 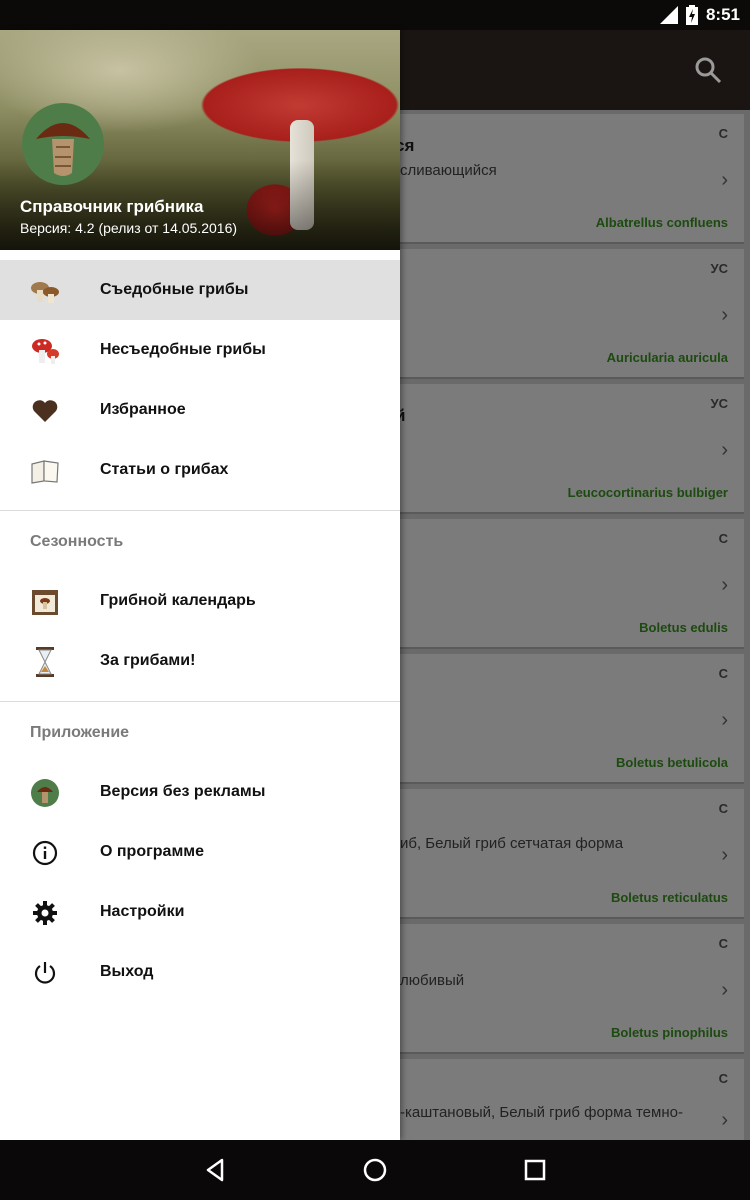 I want to click on menu-item-edible: Съедобные грибы, so click(x=200, y=290).